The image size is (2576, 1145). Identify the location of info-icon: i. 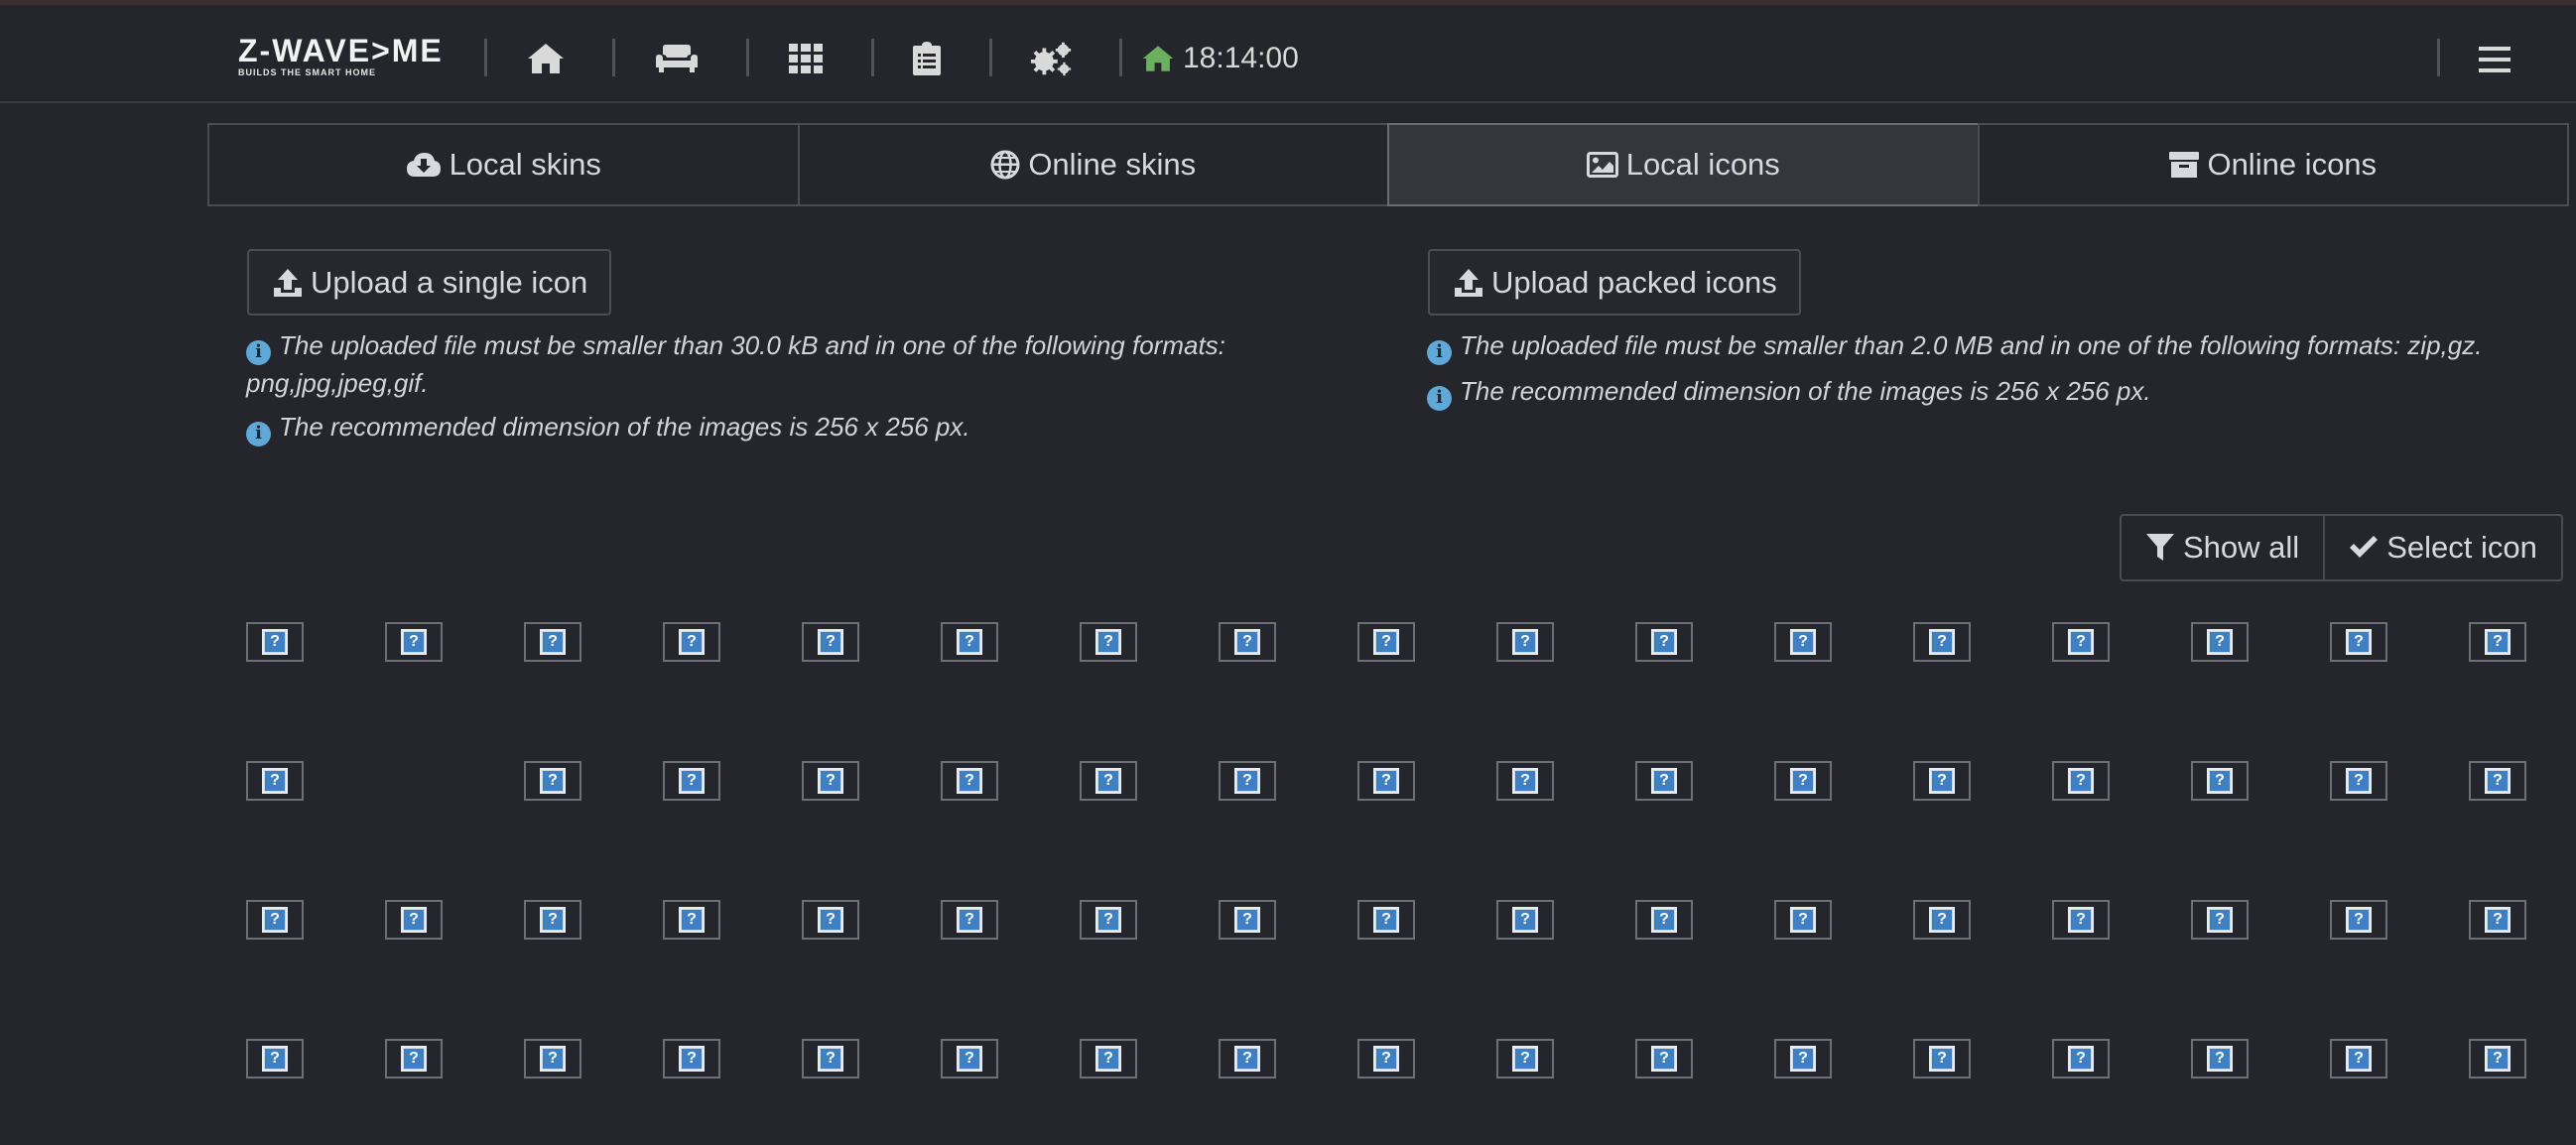
(1440, 352).